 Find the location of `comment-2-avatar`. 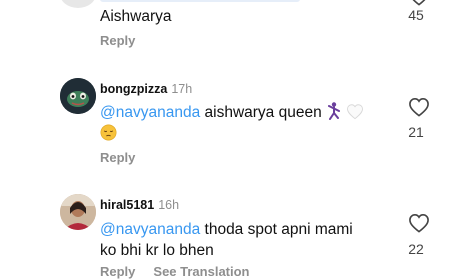

comment-2-avatar is located at coordinates (78, 212).